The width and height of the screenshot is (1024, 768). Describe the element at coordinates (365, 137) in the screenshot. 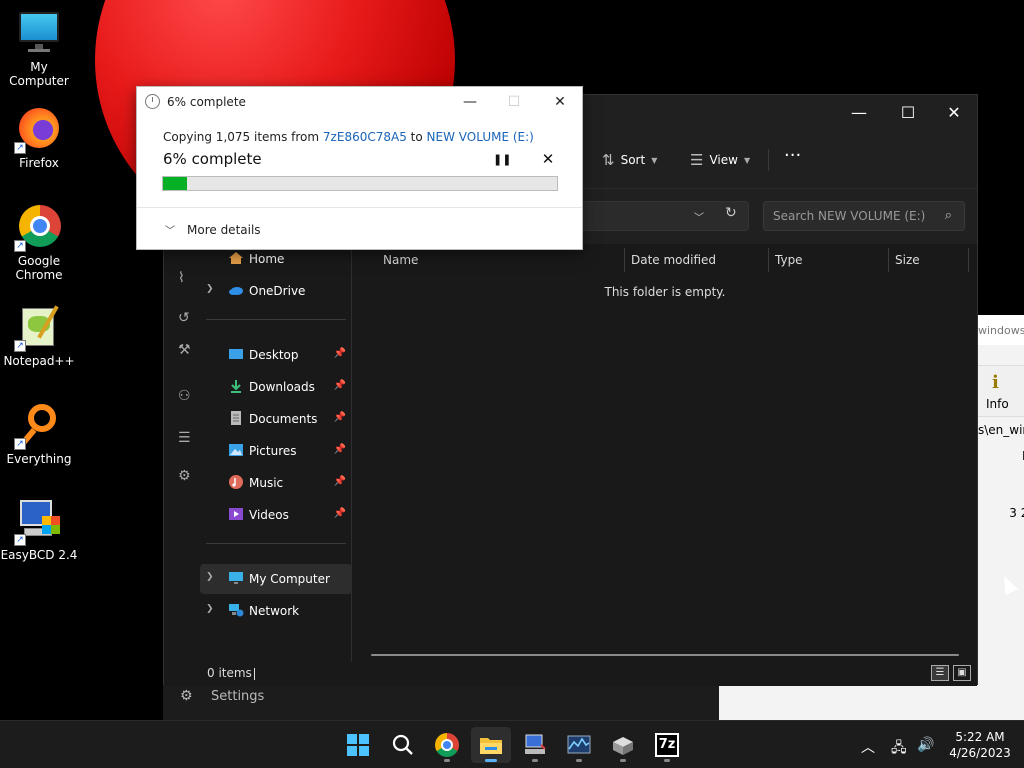

I see `source-link: 7zE860C78A5` at that location.